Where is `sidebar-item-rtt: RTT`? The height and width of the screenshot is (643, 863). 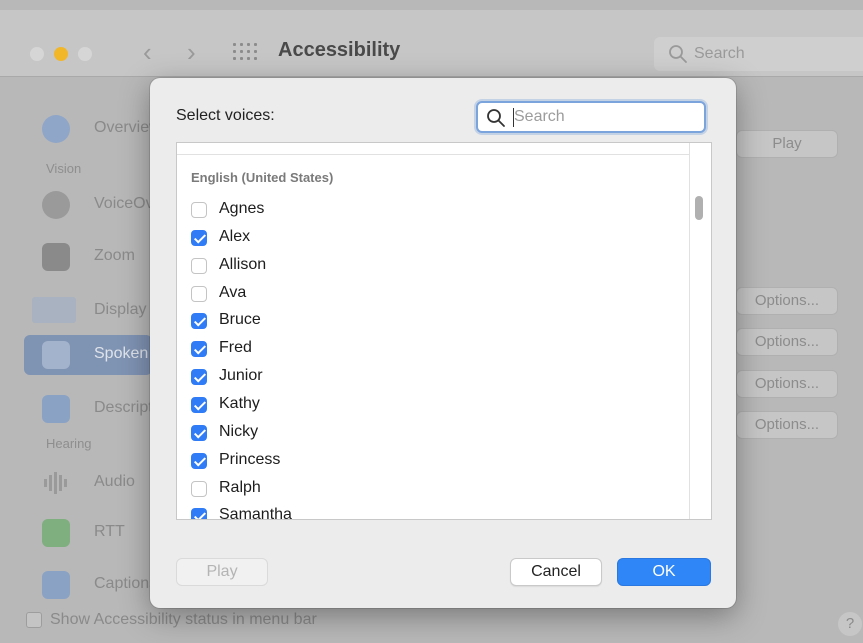
sidebar-item-rtt: RTT is located at coordinates (88, 533).